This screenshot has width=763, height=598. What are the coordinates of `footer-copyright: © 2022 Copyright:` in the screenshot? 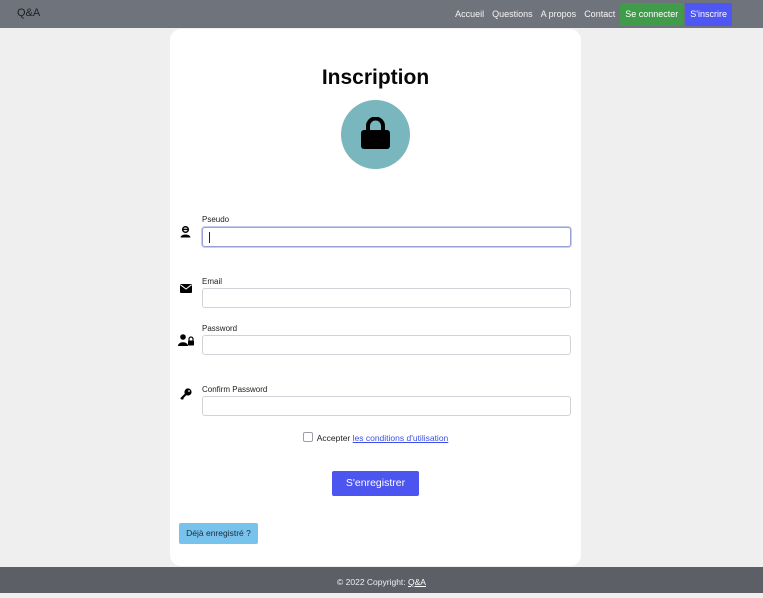 It's located at (373, 582).